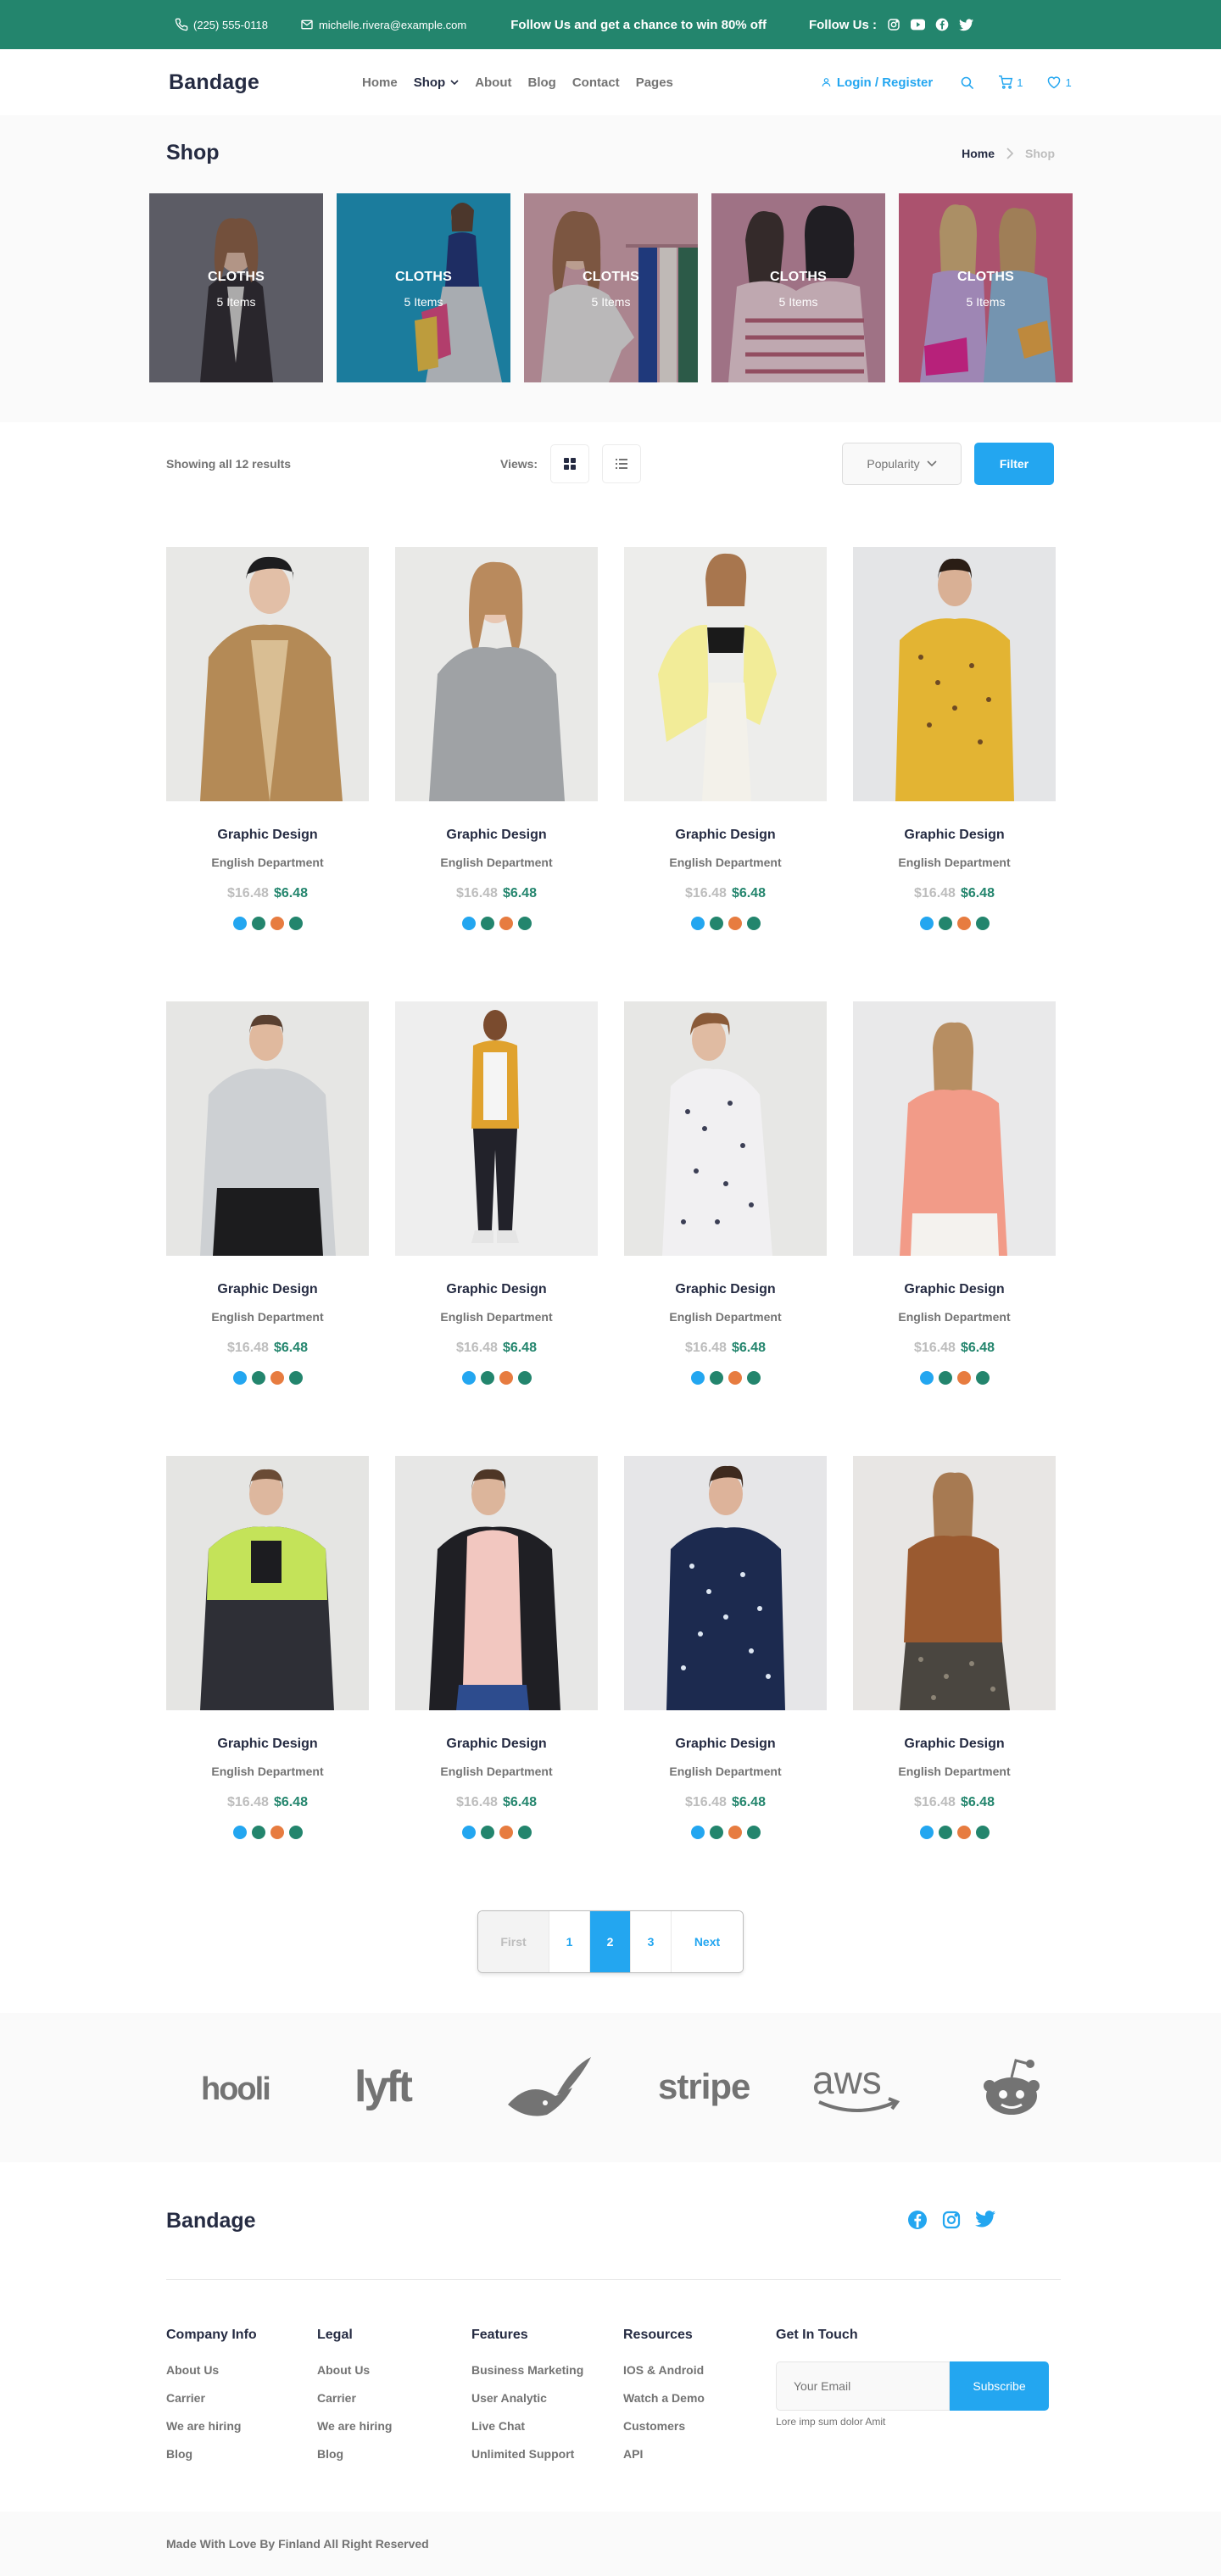 This screenshot has height=2576, width=1221. Describe the element at coordinates (979, 153) in the screenshot. I see `breadcrumb-home: Home` at that location.